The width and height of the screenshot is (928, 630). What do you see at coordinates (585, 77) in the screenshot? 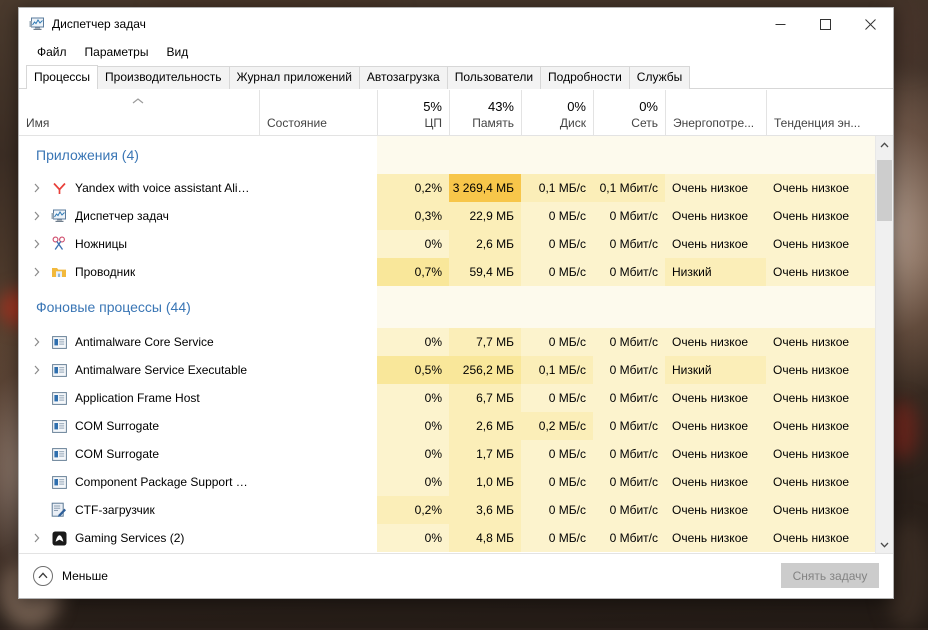
I see `tab-5: Подробности` at bounding box center [585, 77].